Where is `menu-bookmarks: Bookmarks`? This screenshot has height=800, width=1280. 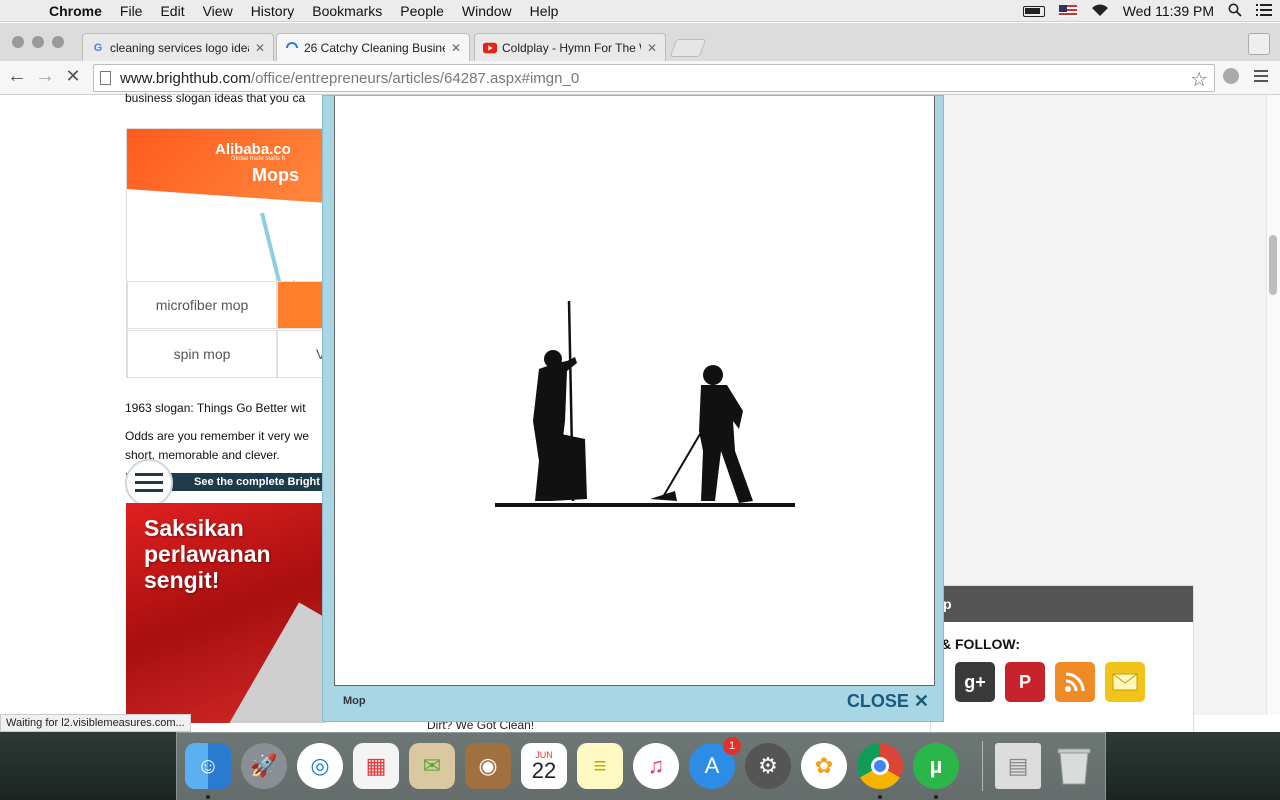
menu-bookmarks: Bookmarks is located at coordinates (347, 11).